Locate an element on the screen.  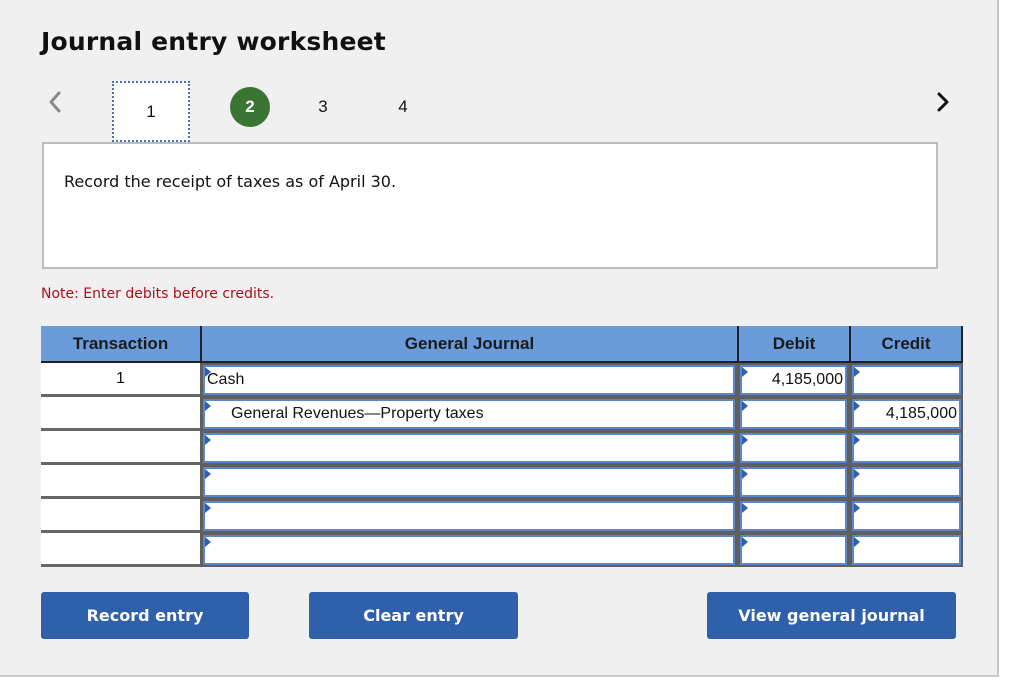
table-row: 1 Cash 4,185,000 is located at coordinates (502, 380).